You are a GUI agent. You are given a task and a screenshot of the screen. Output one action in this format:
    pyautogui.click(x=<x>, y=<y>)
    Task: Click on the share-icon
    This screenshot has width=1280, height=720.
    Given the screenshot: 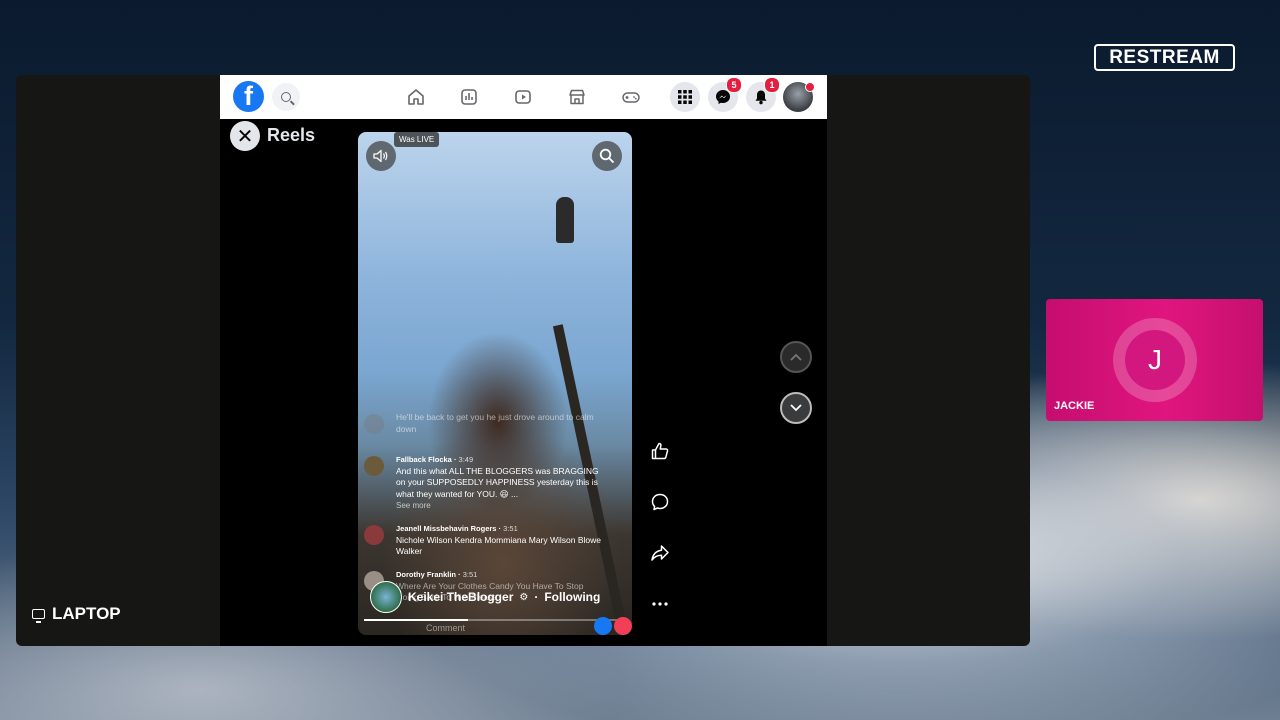 What is the action you would take?
    pyautogui.click(x=660, y=553)
    